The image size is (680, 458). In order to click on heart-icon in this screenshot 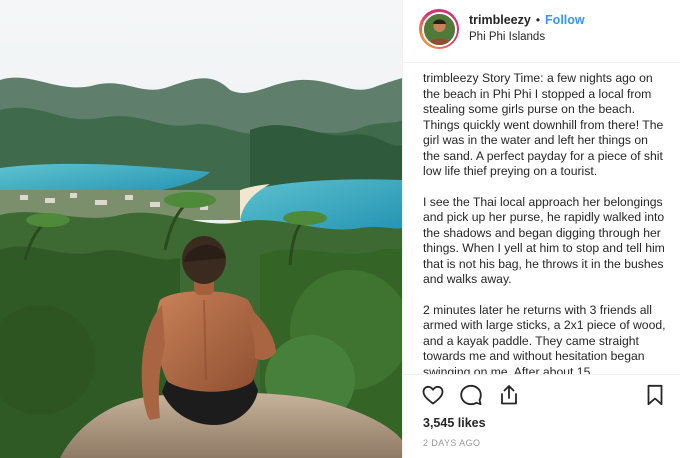, I will do `click(433, 395)`.